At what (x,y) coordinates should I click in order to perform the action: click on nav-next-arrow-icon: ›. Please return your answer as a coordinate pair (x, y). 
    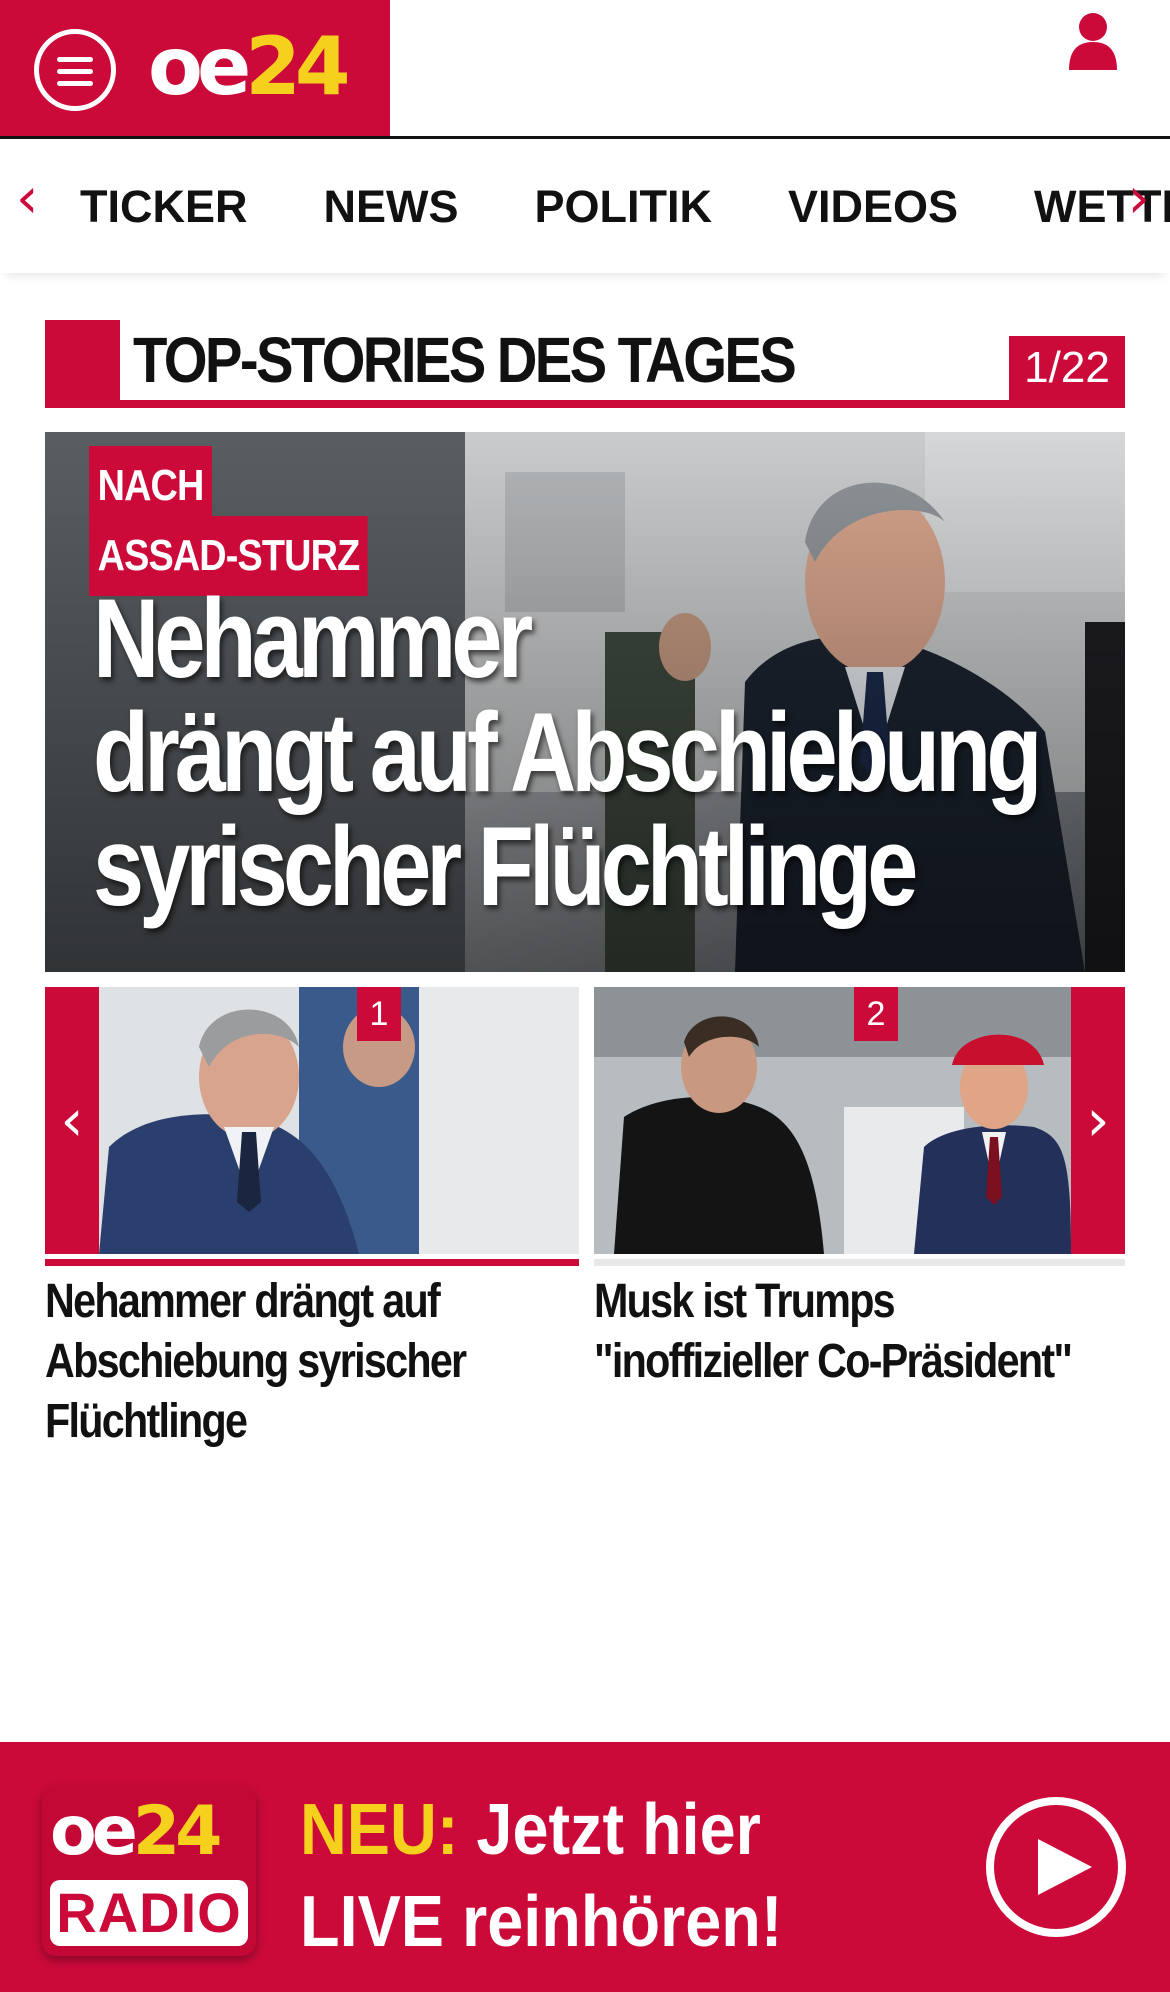
    Looking at the image, I should click on (1139, 199).